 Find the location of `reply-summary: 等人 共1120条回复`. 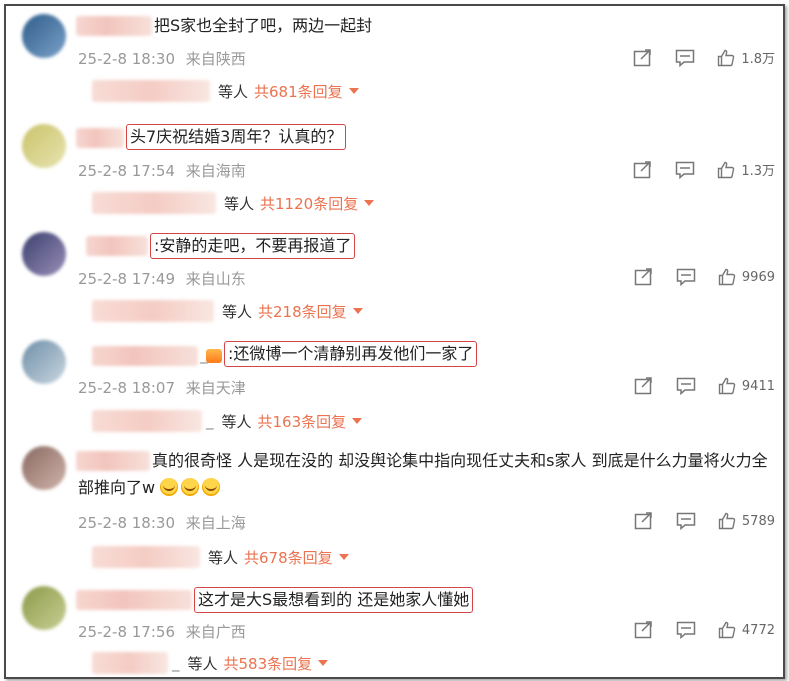

reply-summary: 等人 共1120条回复 is located at coordinates (233, 203).